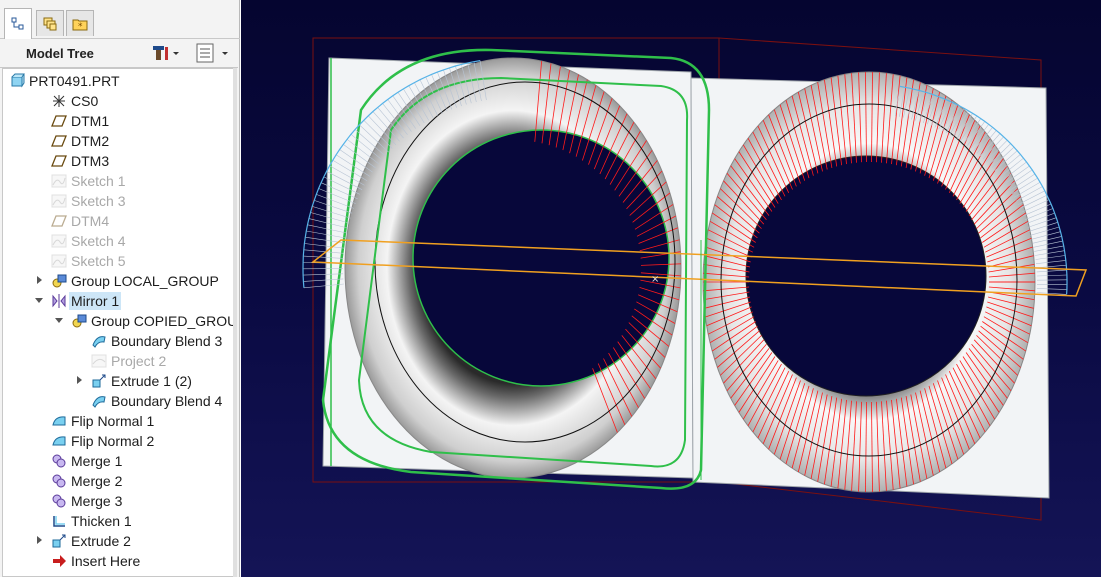  Describe the element at coordinates (119, 53) in the screenshot. I see `model-tree-toolbar: Model Tree` at that location.